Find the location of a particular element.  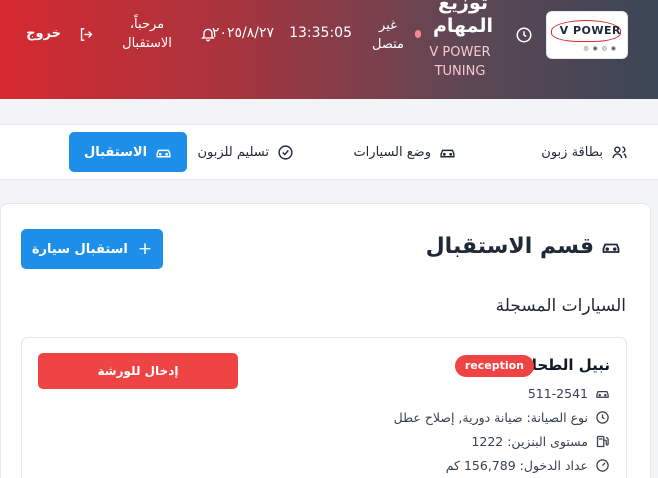

logout-button: خروج is located at coordinates (43, 33).